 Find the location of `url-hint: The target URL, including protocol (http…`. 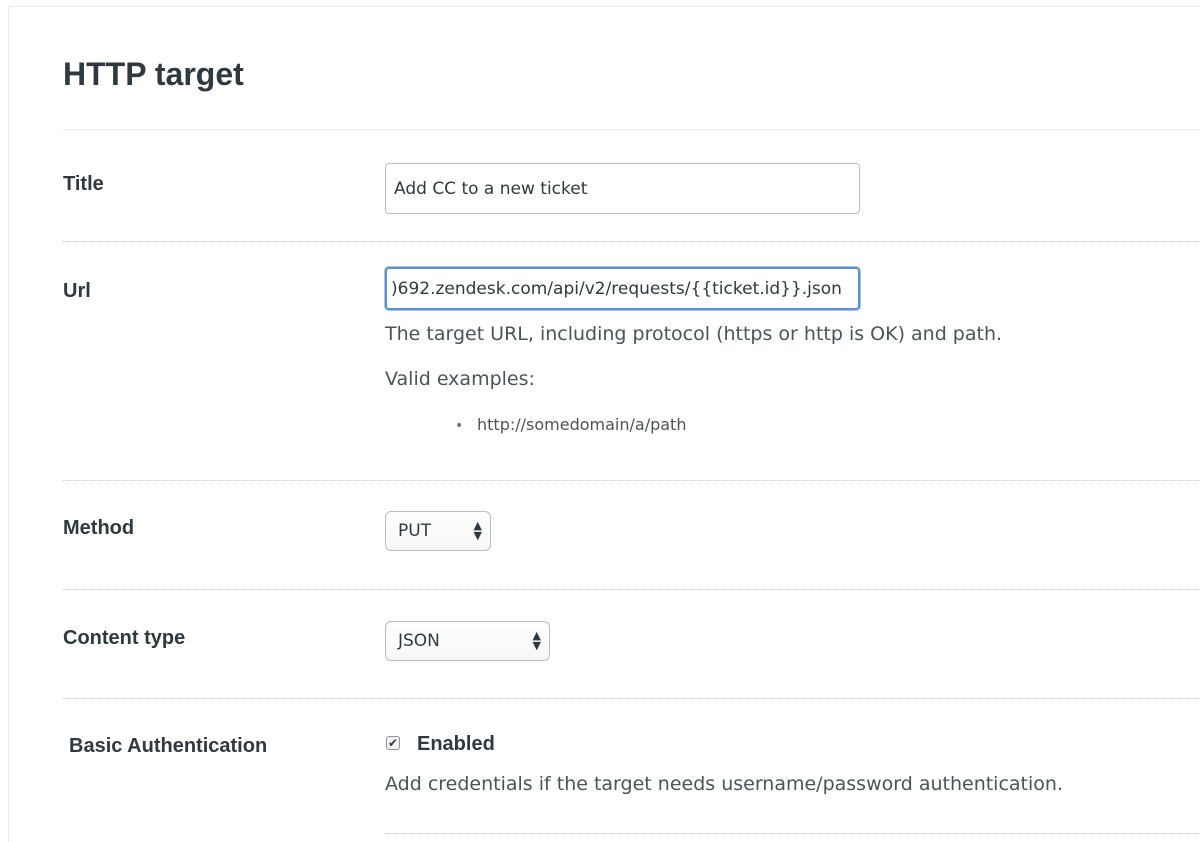

url-hint: The target URL, including protocol (http… is located at coordinates (694, 334).